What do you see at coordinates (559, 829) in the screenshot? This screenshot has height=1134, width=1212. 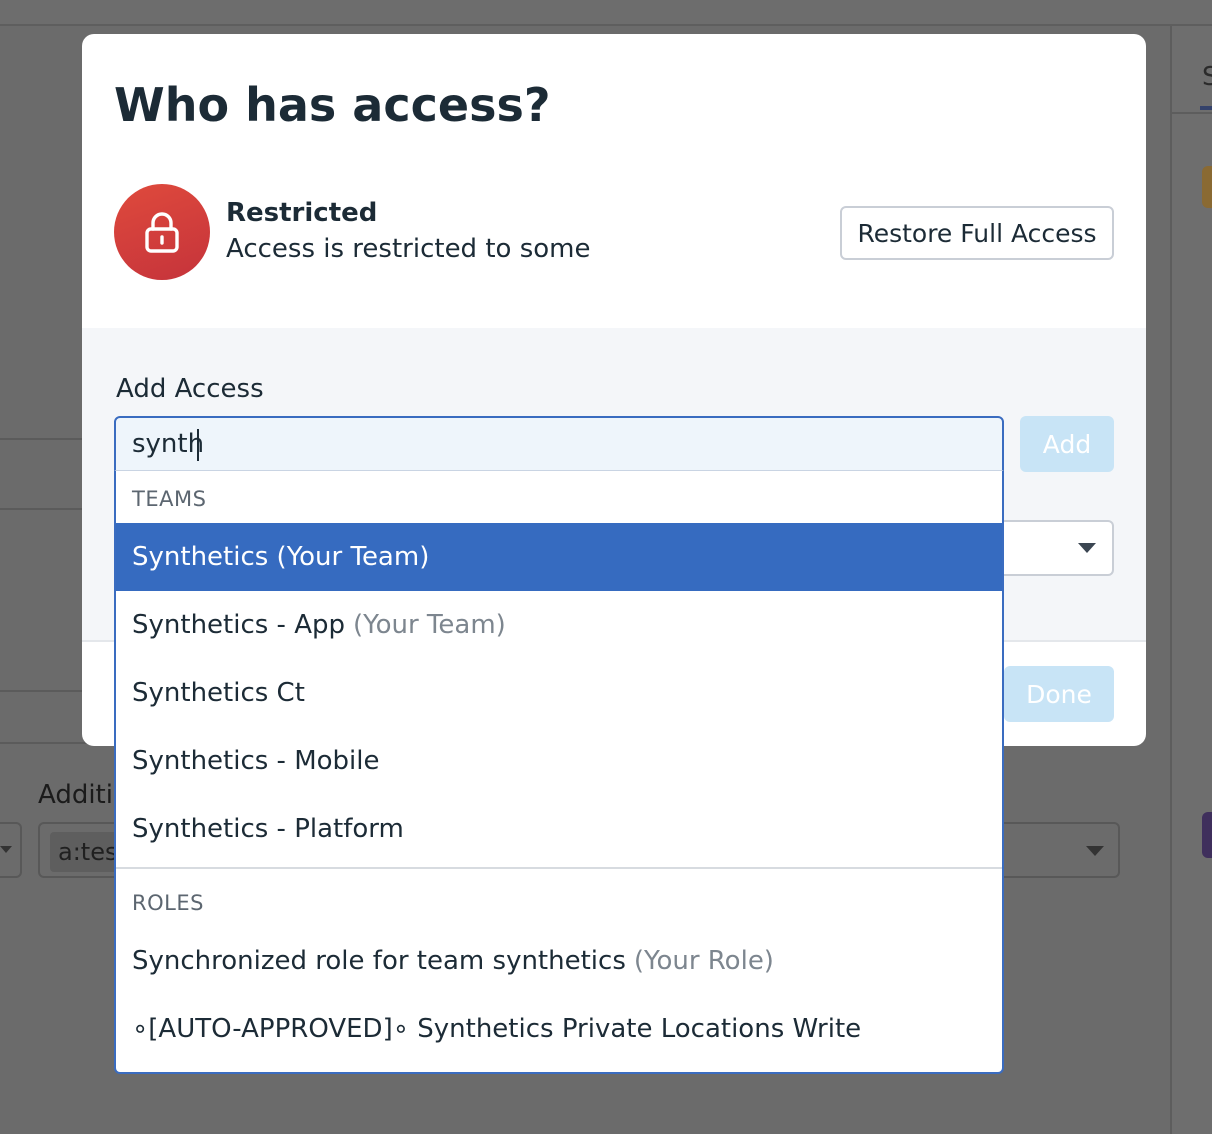 I see `option-synthetics-platform: Synthetics - Platform` at bounding box center [559, 829].